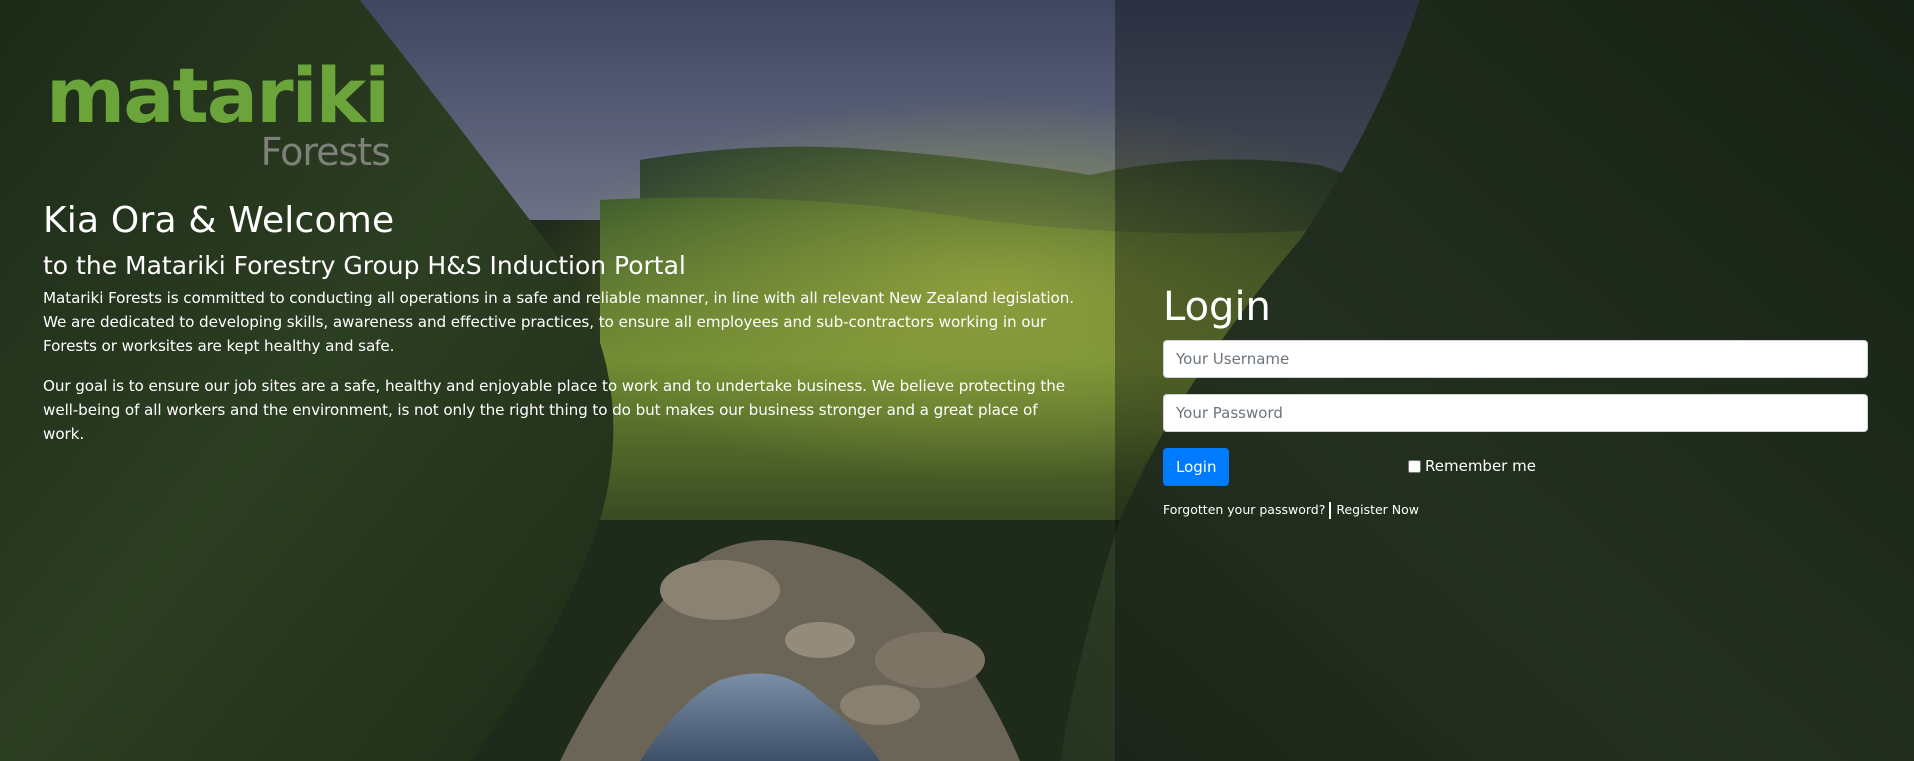  I want to click on login-title: Login, so click(1217, 307).